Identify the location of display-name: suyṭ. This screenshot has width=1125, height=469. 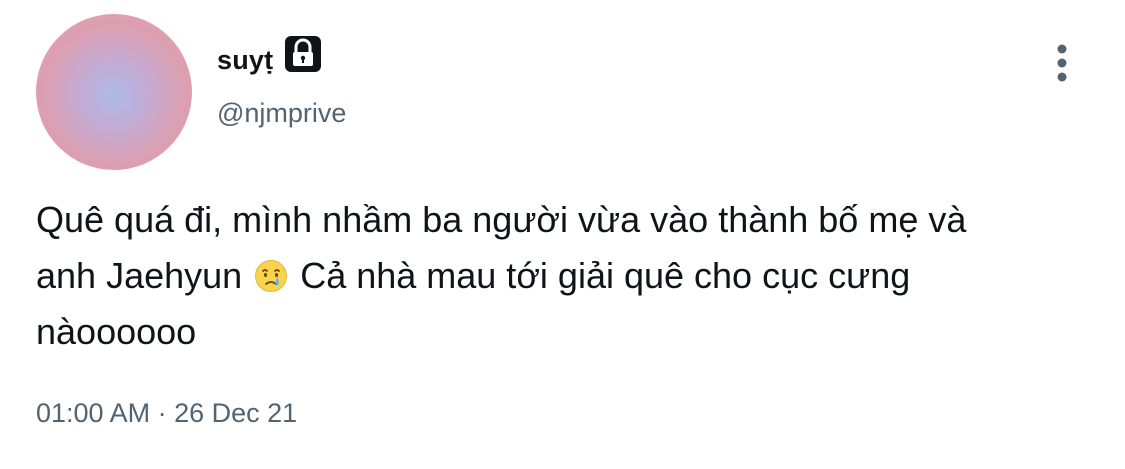
(245, 60).